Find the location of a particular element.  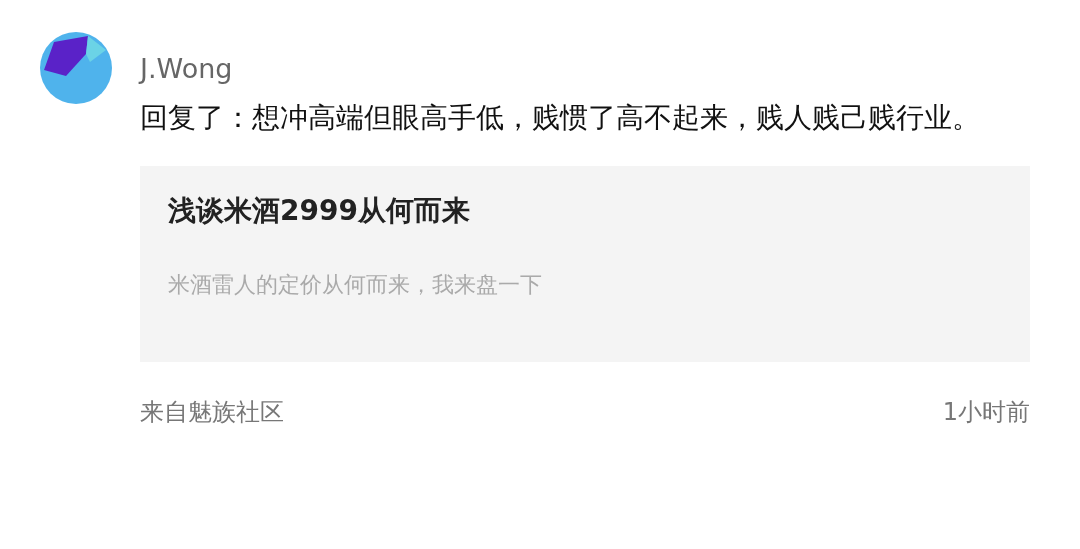

timestamp: 1小时前 is located at coordinates (986, 412).